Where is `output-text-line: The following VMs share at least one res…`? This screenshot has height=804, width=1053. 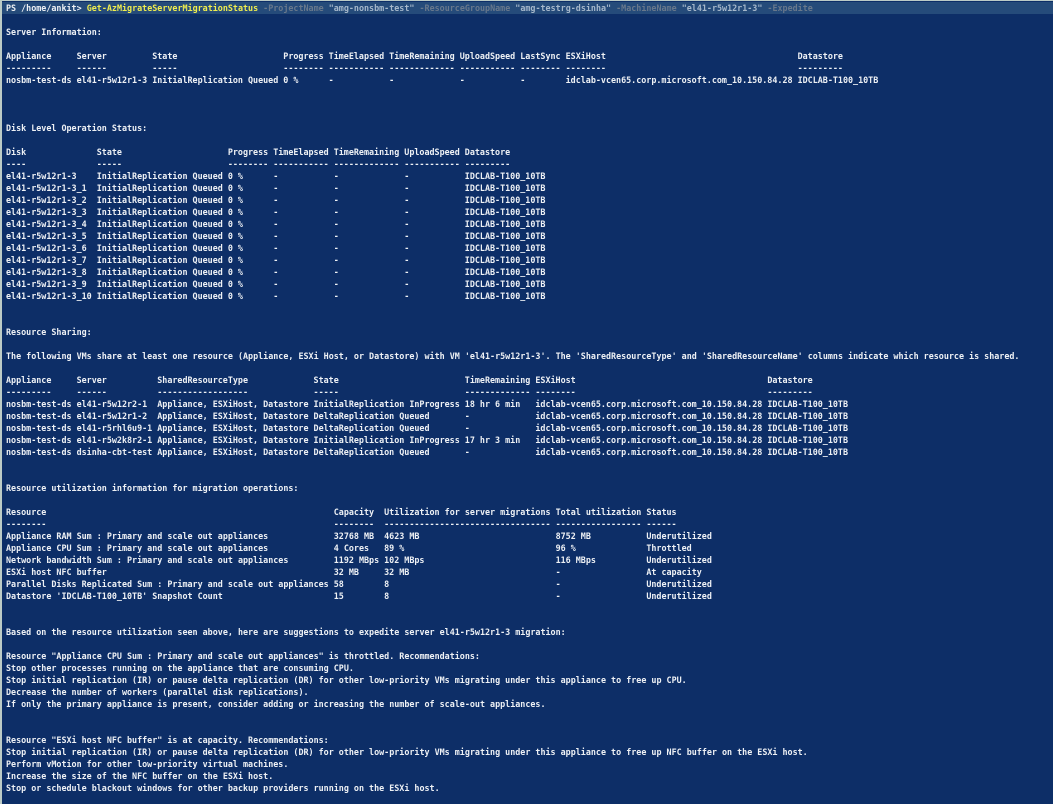 output-text-line: The following VMs share at least one res… is located at coordinates (513, 356).